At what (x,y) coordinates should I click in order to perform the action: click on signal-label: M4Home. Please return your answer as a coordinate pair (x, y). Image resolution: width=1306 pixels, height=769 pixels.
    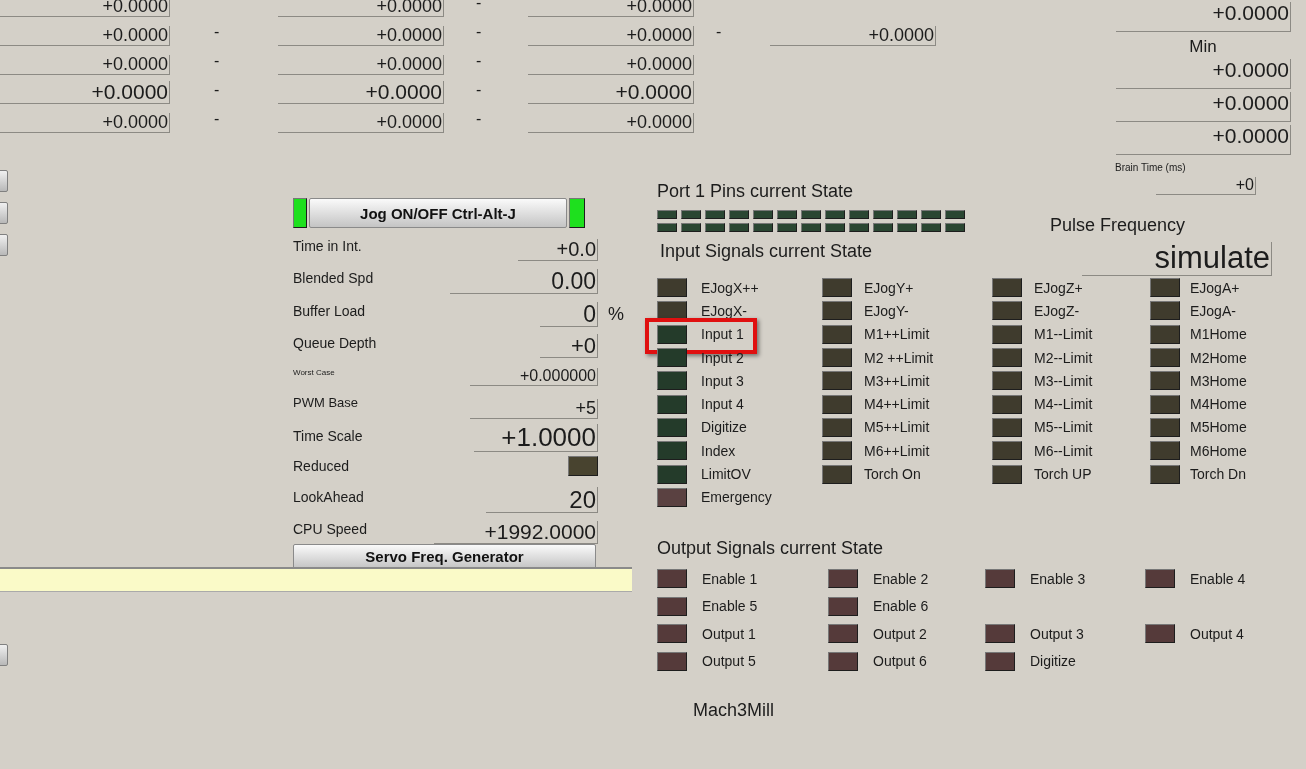
    Looking at the image, I should click on (1218, 404).